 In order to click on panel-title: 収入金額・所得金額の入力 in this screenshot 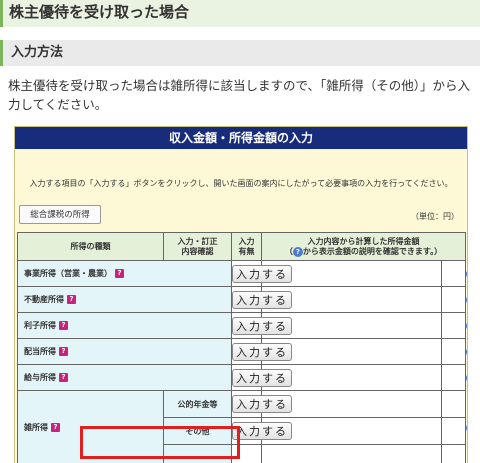, I will do `click(241, 138)`.